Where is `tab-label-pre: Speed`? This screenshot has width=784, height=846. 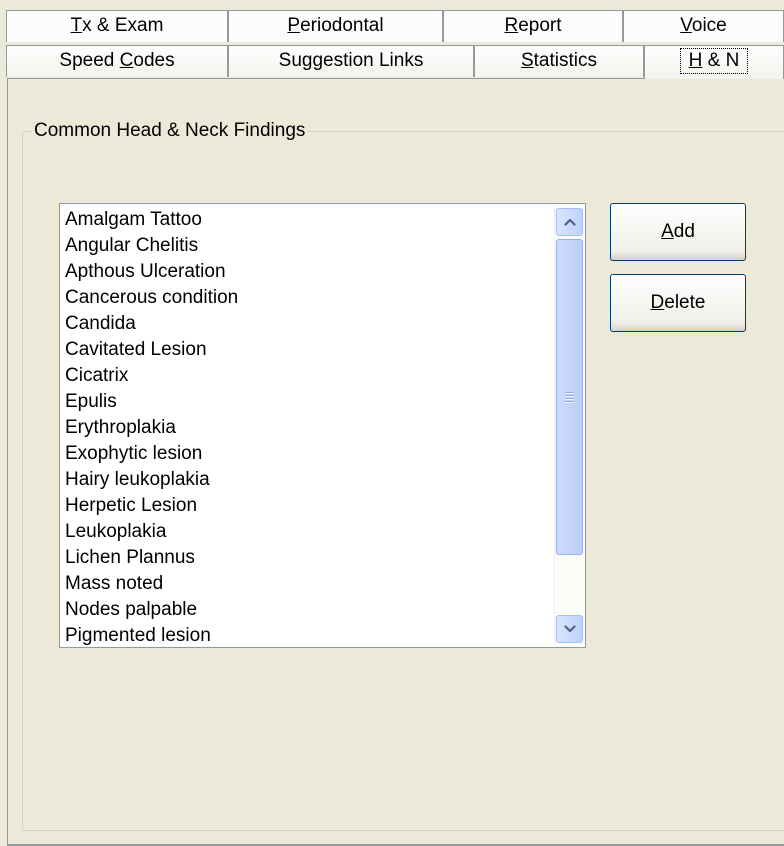
tab-label-pre: Speed is located at coordinates (89, 60).